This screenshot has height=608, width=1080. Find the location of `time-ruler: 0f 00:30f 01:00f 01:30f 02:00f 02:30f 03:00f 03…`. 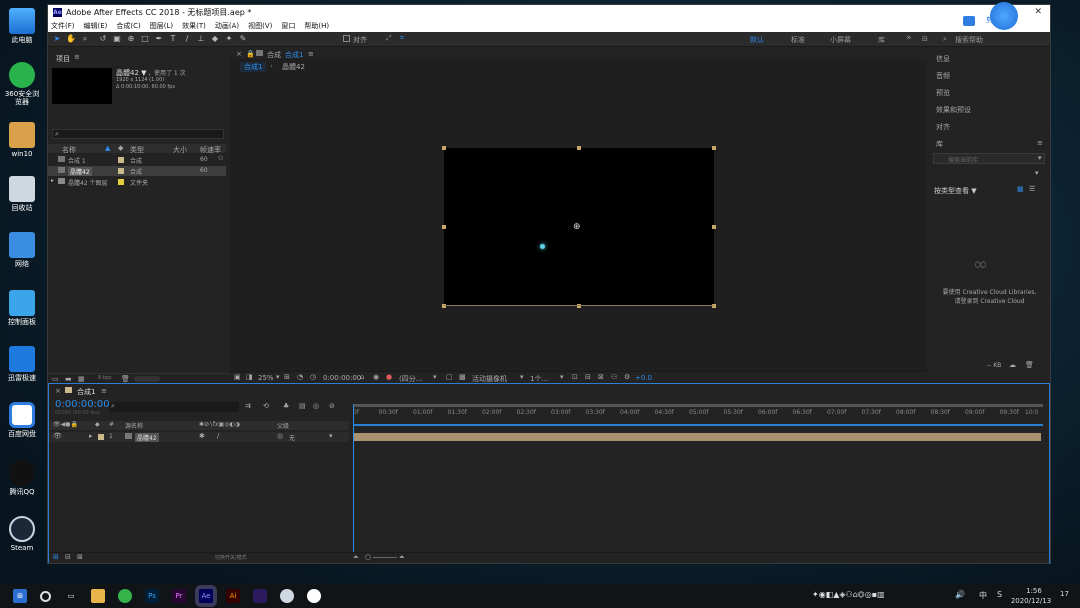

time-ruler: 0f 00:30f 01:00f 01:30f 02:00f 02:30f 03:00f 03… is located at coordinates (698, 412).